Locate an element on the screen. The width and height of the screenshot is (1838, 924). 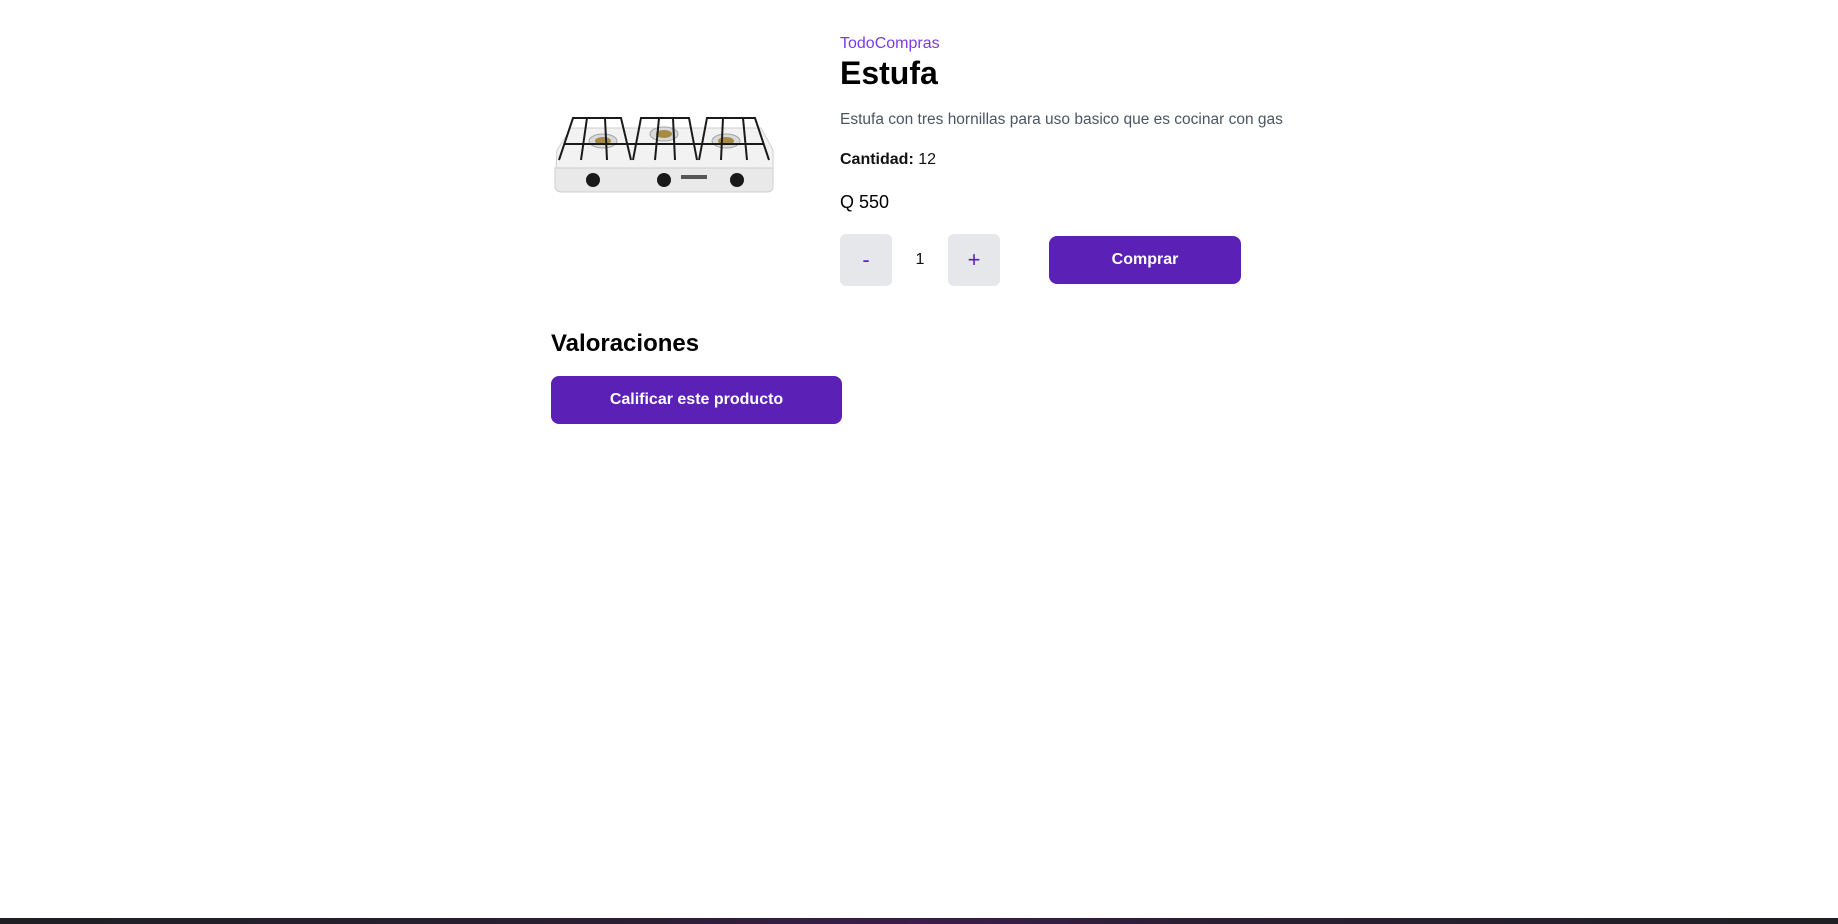
taskbar-edge is located at coordinates (919, 921).